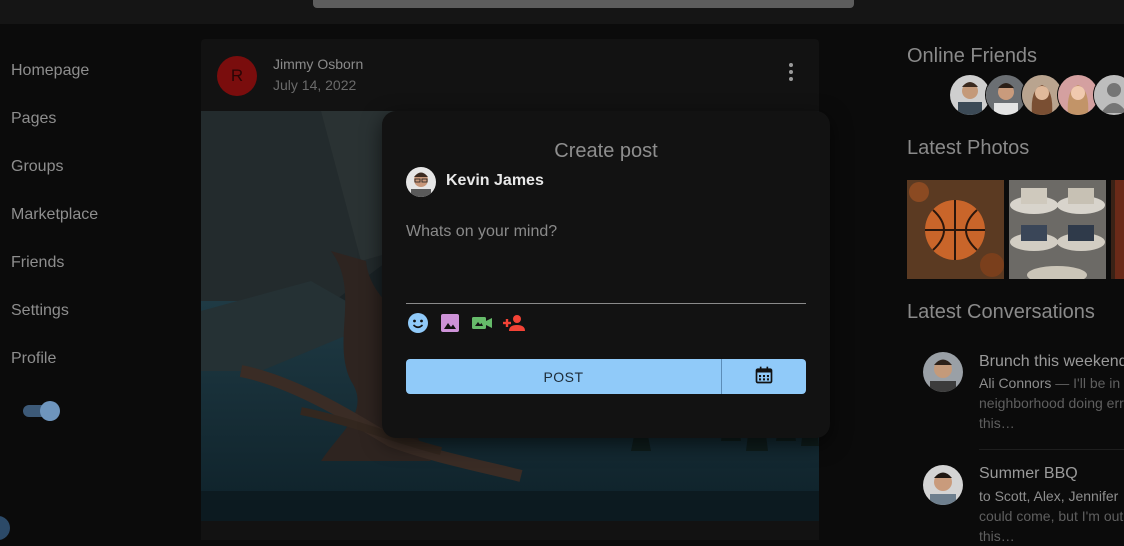 This screenshot has height=546, width=1124. Describe the element at coordinates (1028, 473) in the screenshot. I see `conversation-title: Summer BBQ` at that location.